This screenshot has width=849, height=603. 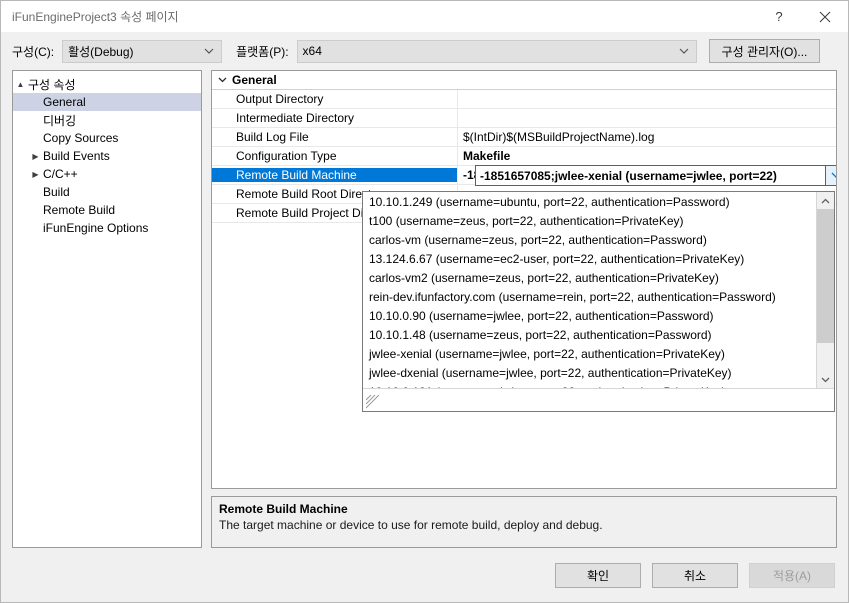 What do you see at coordinates (52, 84) in the screenshot?
I see `tree-root-label: 구성 속성` at bounding box center [52, 84].